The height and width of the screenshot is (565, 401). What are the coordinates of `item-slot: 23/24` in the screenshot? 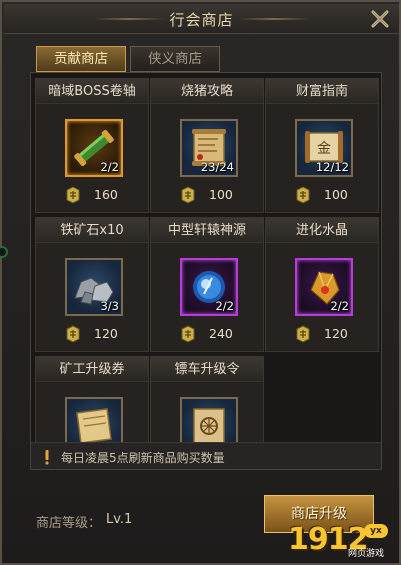 It's located at (209, 148).